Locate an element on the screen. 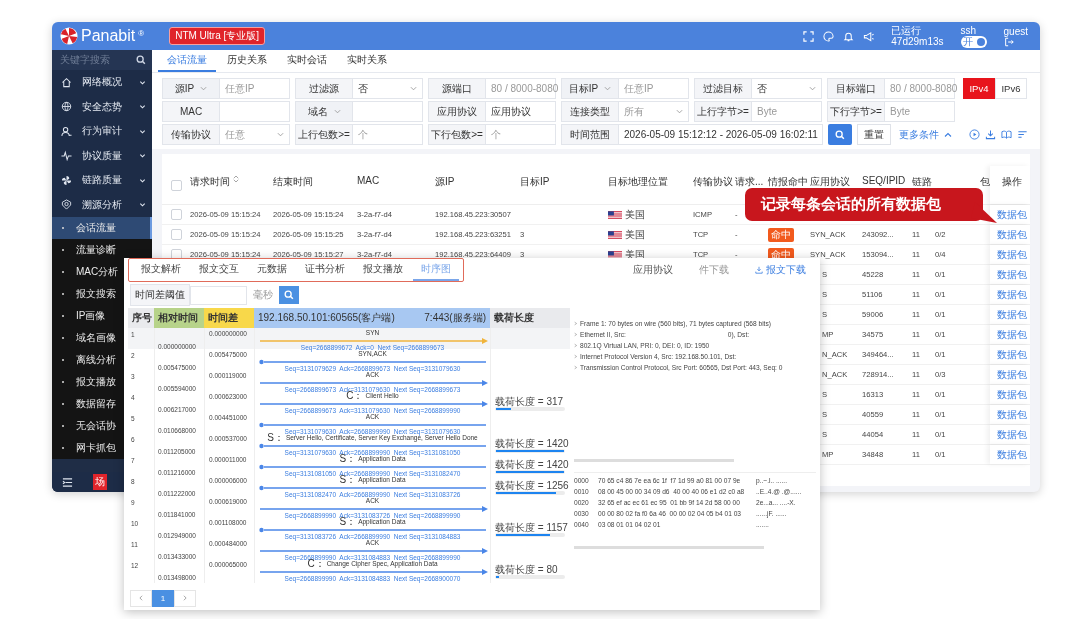 This screenshot has width=1080, height=619. column-header: 目标IP is located at coordinates (535, 182).